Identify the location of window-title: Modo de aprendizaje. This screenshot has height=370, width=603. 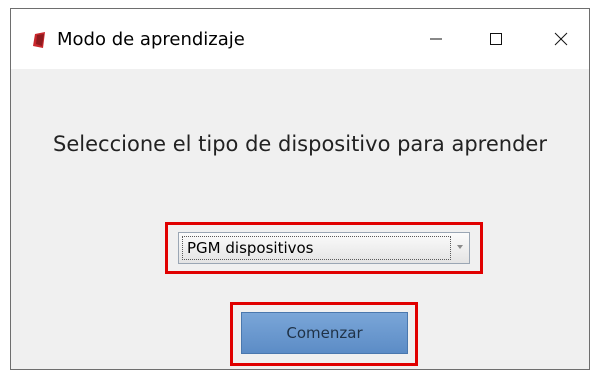
(151, 39).